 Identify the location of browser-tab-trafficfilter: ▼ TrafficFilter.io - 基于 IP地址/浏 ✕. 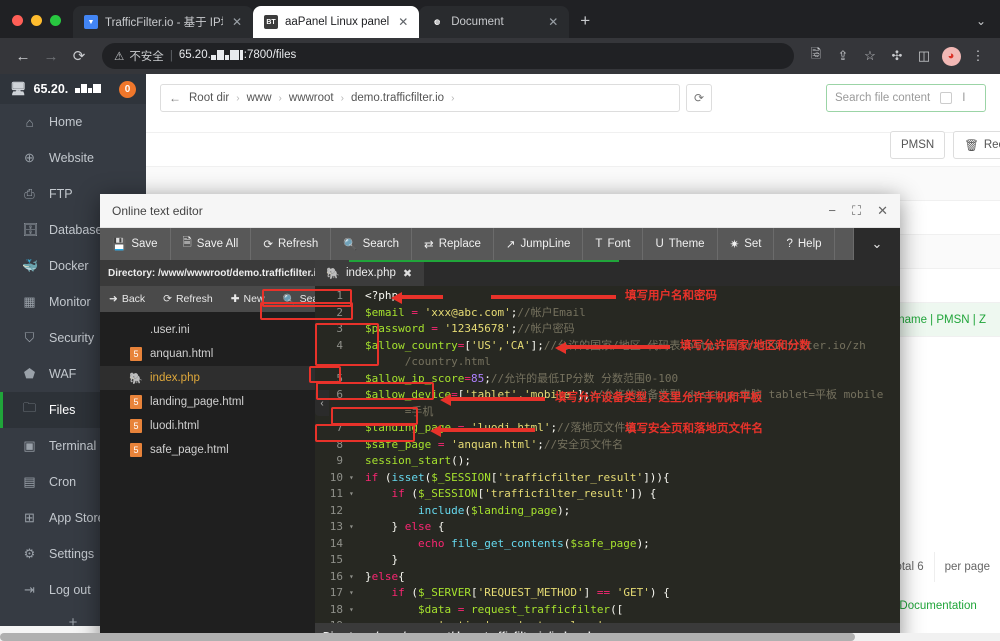
(163, 22).